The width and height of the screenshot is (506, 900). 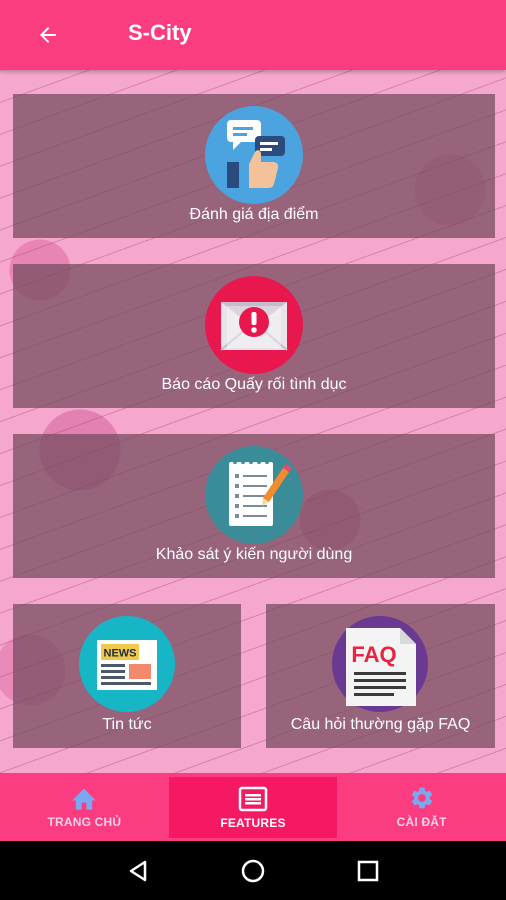 I want to click on home-icon, so click(x=84, y=799).